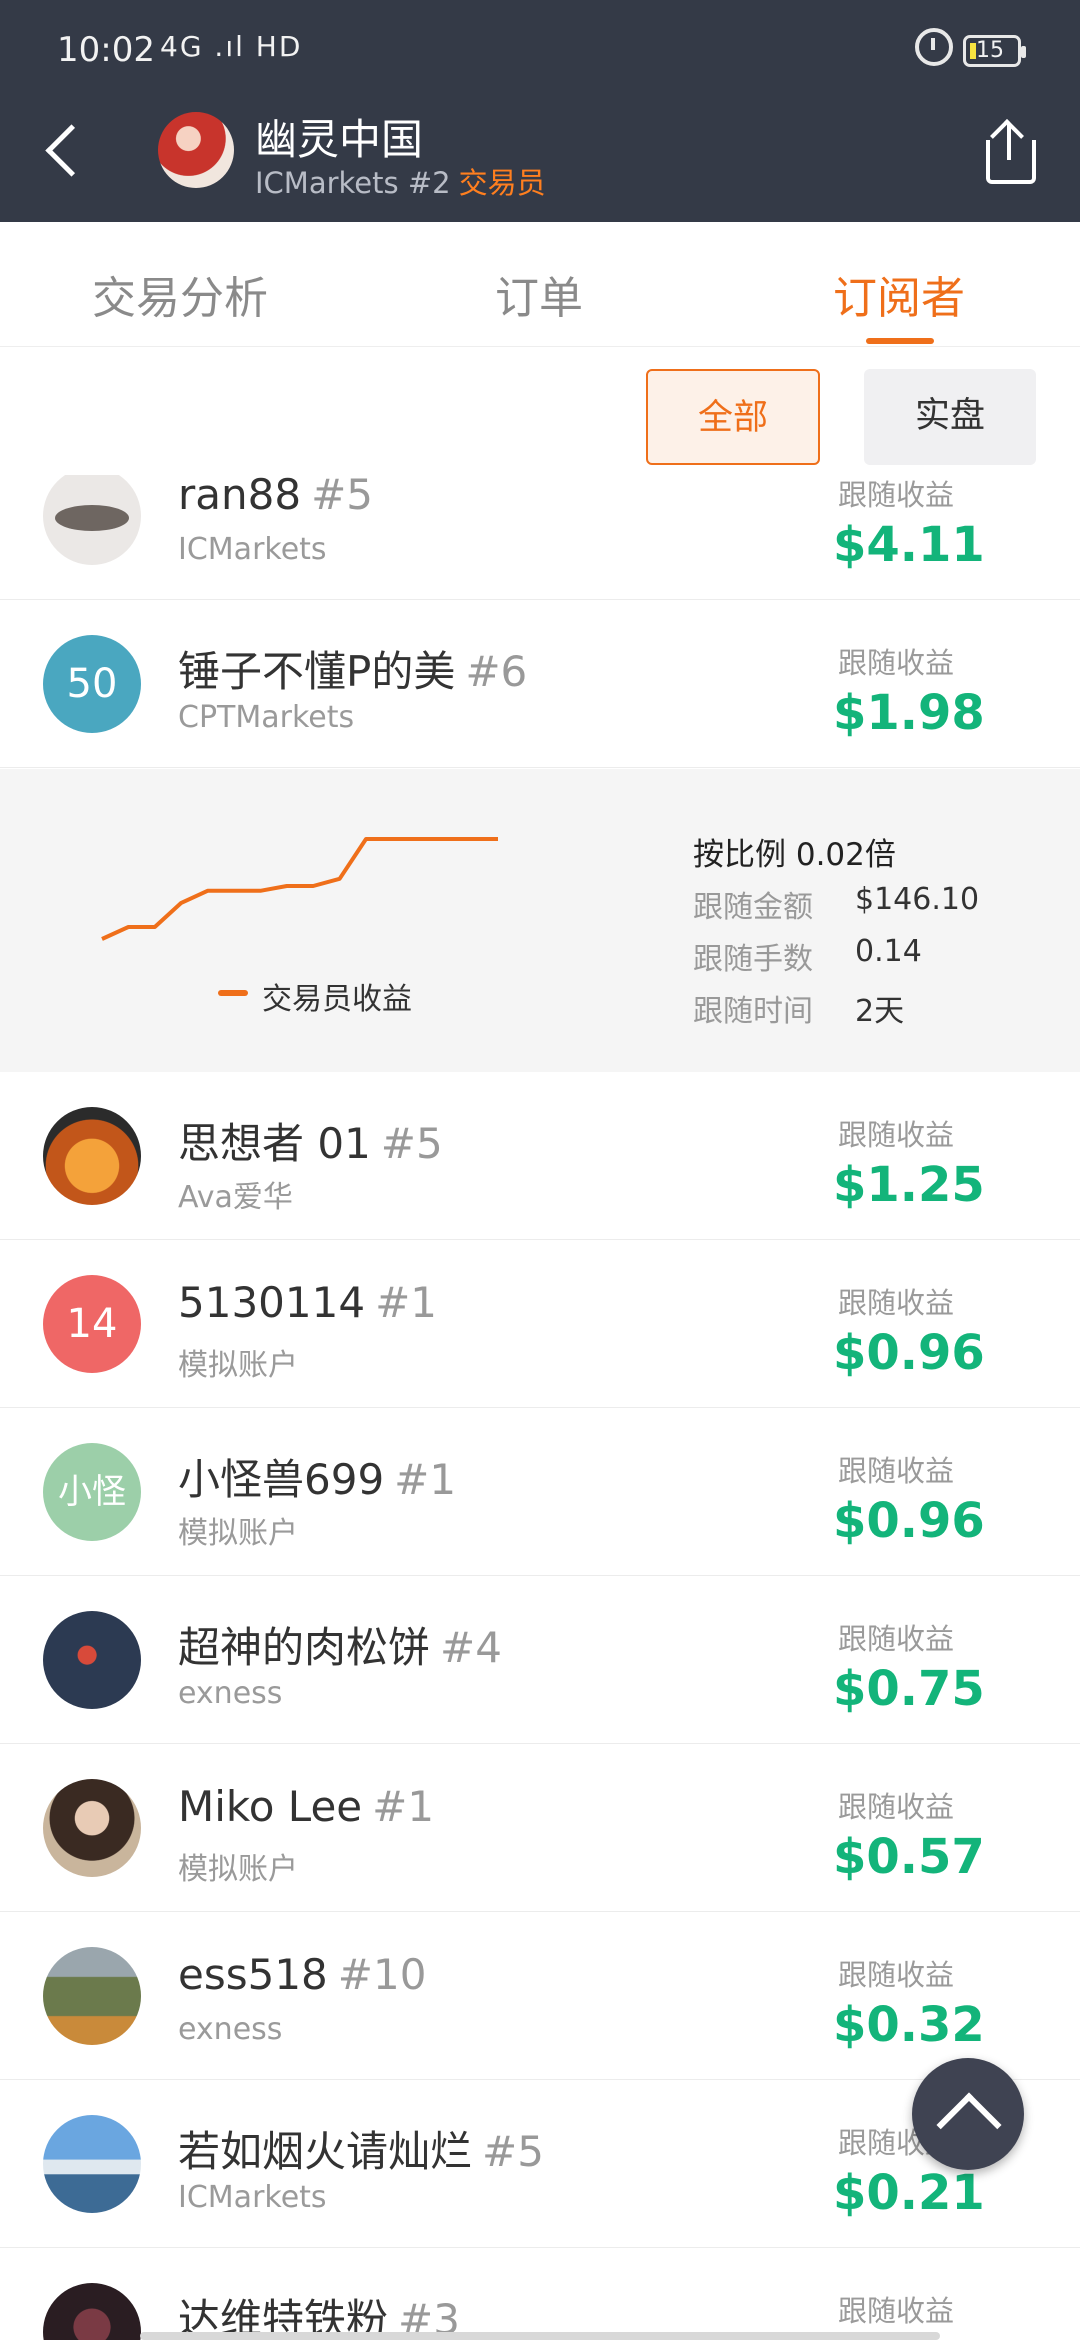  What do you see at coordinates (266, 717) in the screenshot?
I see `subscriber-broker: CPTMarkets` at bounding box center [266, 717].